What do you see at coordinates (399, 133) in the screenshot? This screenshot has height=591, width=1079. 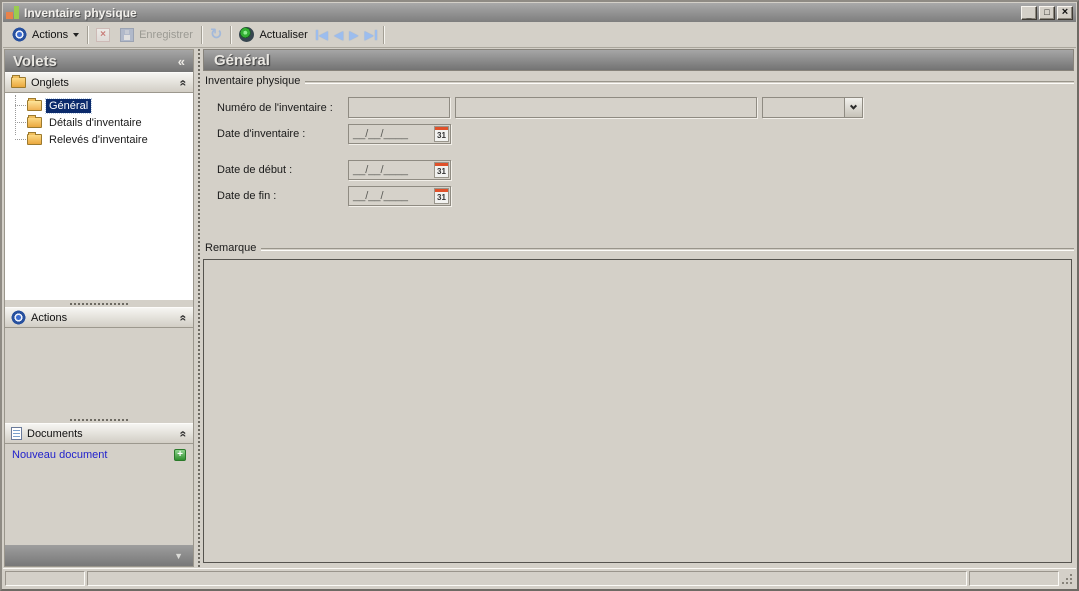 I see `date-inventaire-input: __/__/____ 31` at bounding box center [399, 133].